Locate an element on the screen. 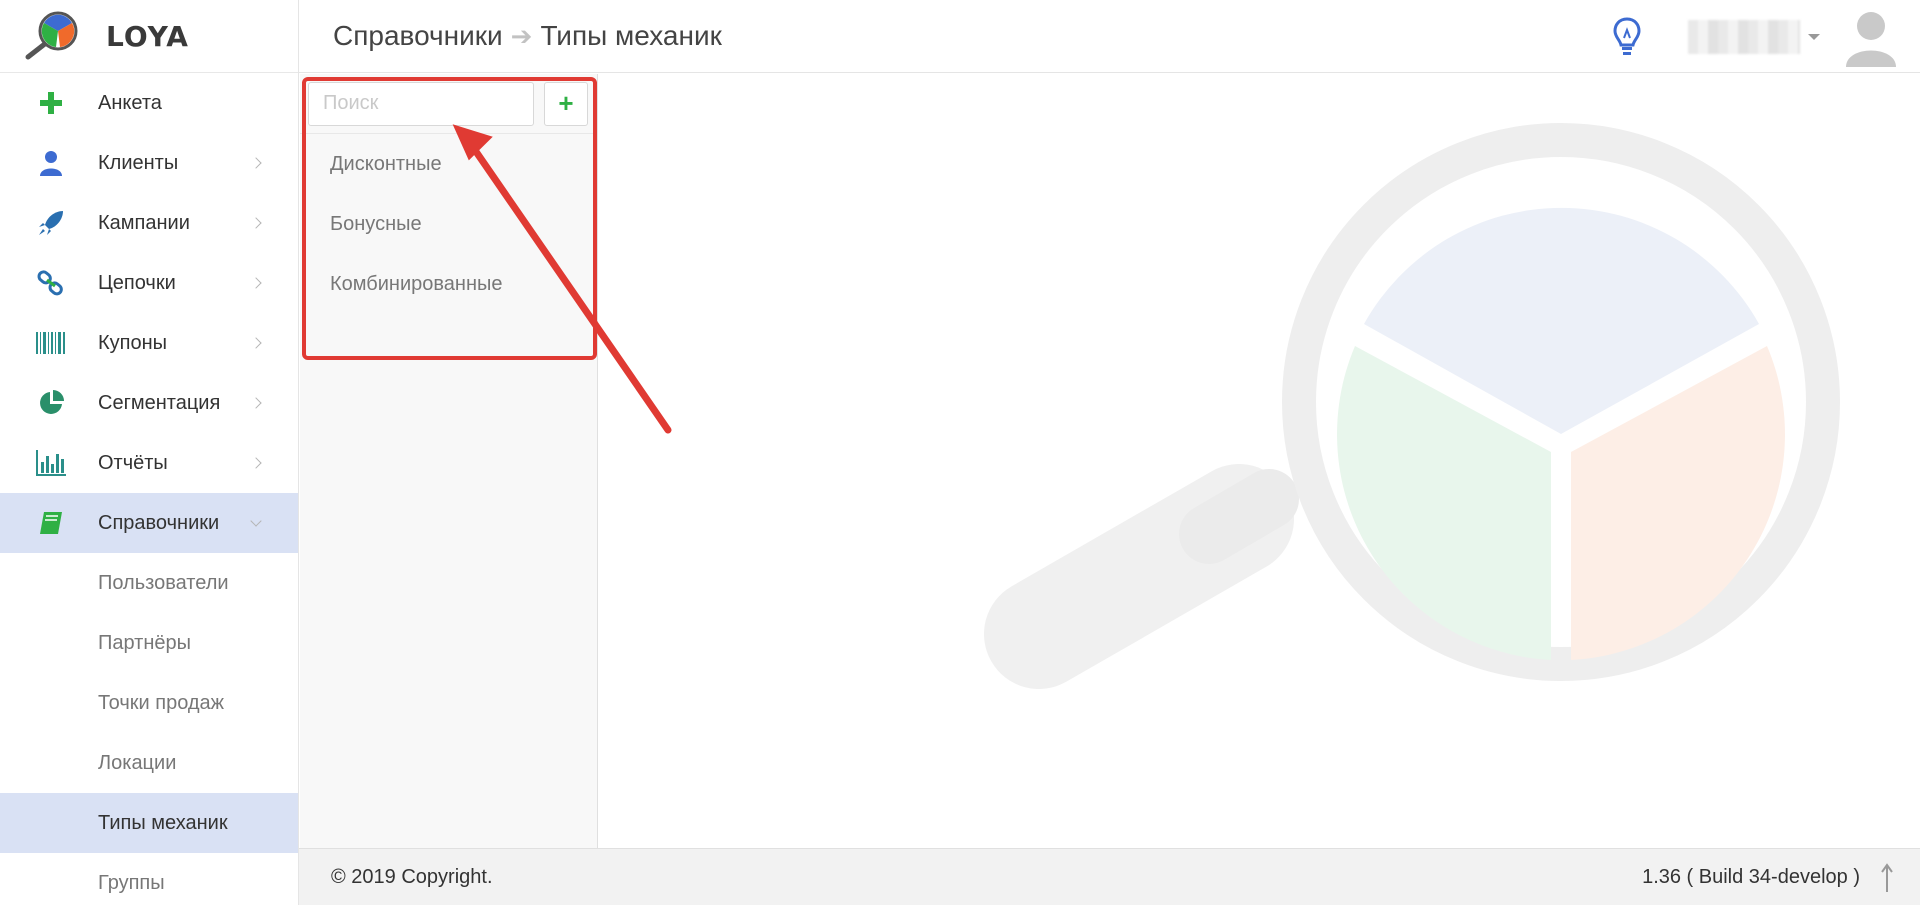 This screenshot has height=905, width=1920. sidebar-item-label: Купоны is located at coordinates (133, 342).